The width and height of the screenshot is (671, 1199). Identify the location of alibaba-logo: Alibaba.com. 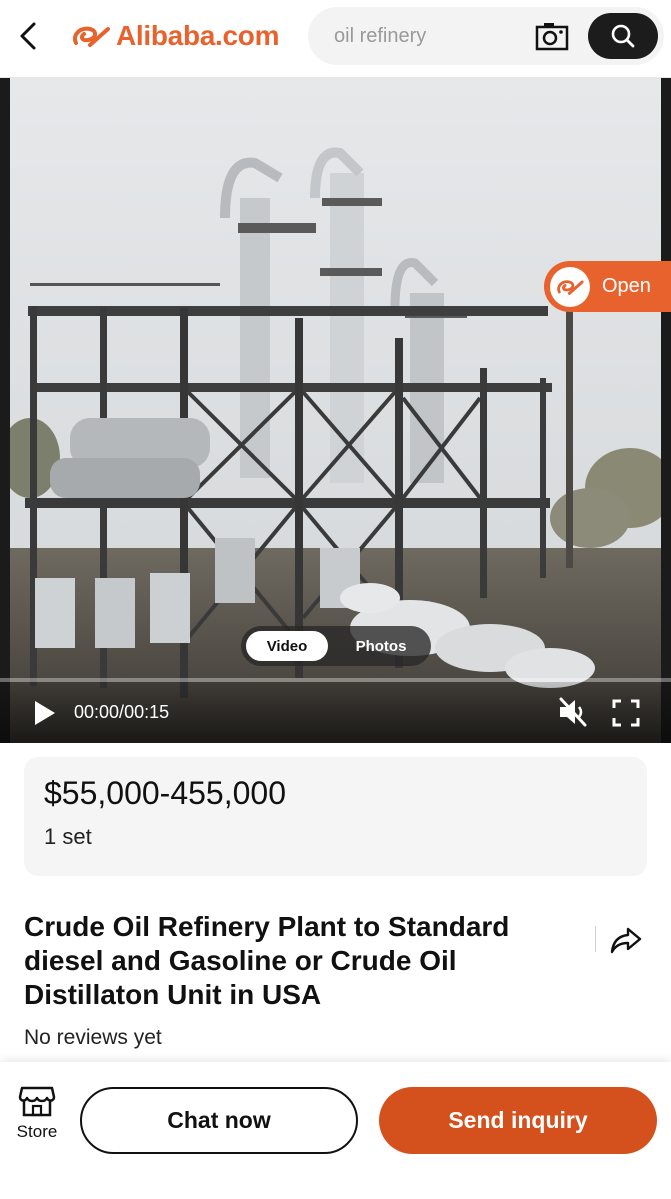
(174, 36).